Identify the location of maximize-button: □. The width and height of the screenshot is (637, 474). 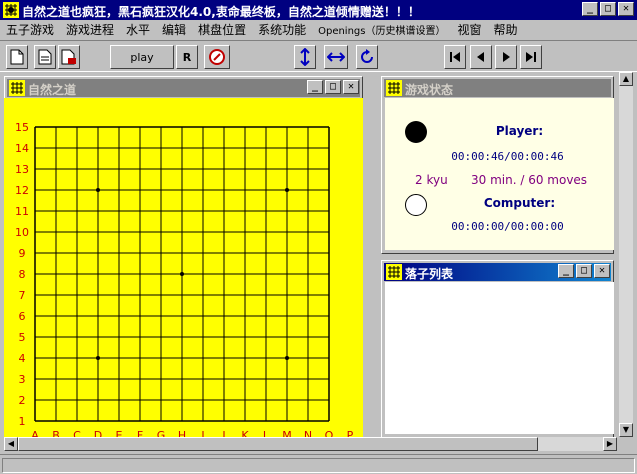
(608, 9).